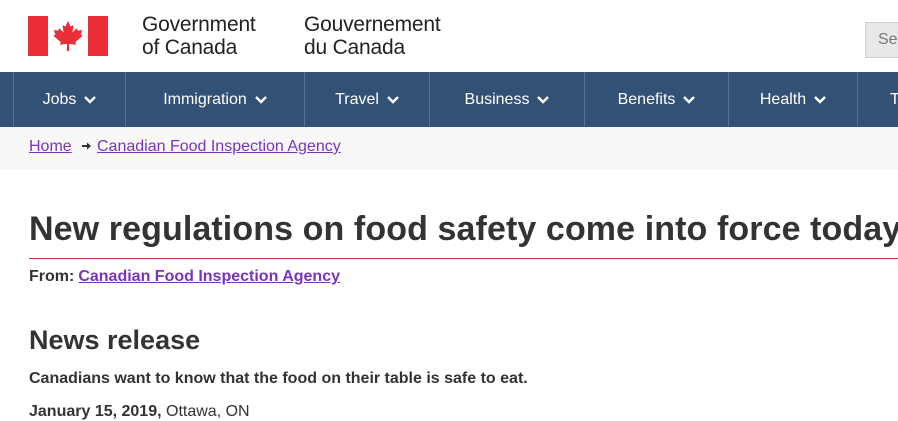 Image resolution: width=898 pixels, height=421 pixels. I want to click on menu-item-business: Business, so click(507, 99).